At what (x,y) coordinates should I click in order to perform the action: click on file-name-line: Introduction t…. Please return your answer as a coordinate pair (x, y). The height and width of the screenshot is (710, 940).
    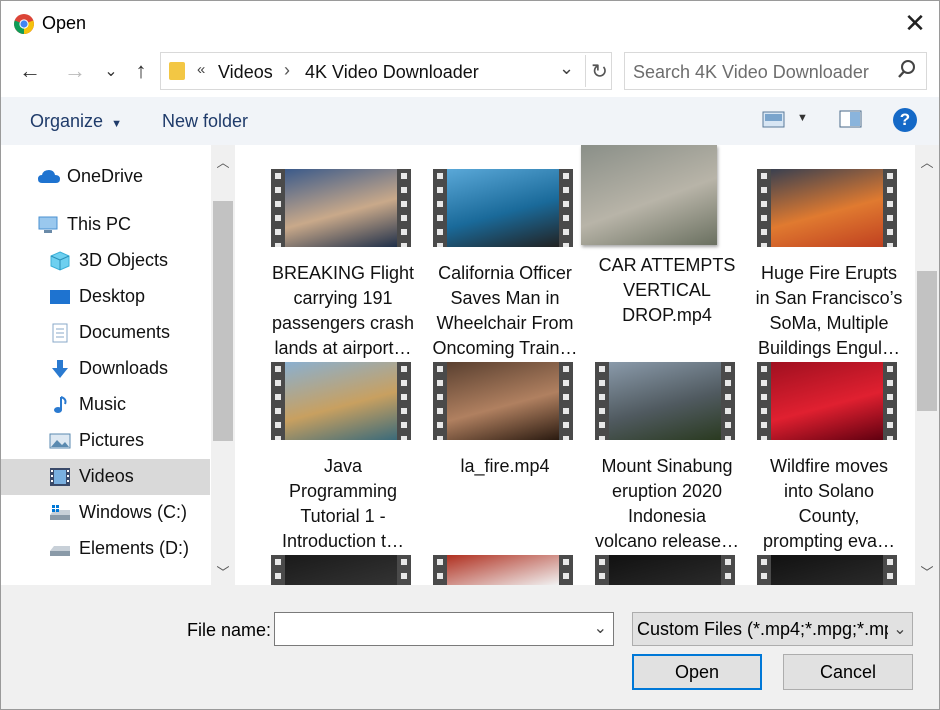
    Looking at the image, I should click on (343, 541).